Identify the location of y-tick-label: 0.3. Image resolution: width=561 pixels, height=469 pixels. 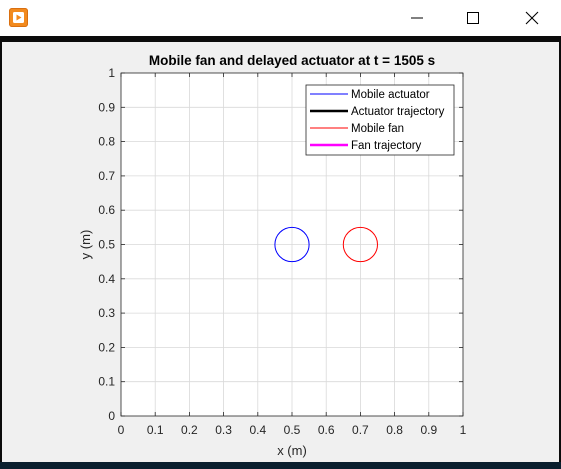
(106, 313).